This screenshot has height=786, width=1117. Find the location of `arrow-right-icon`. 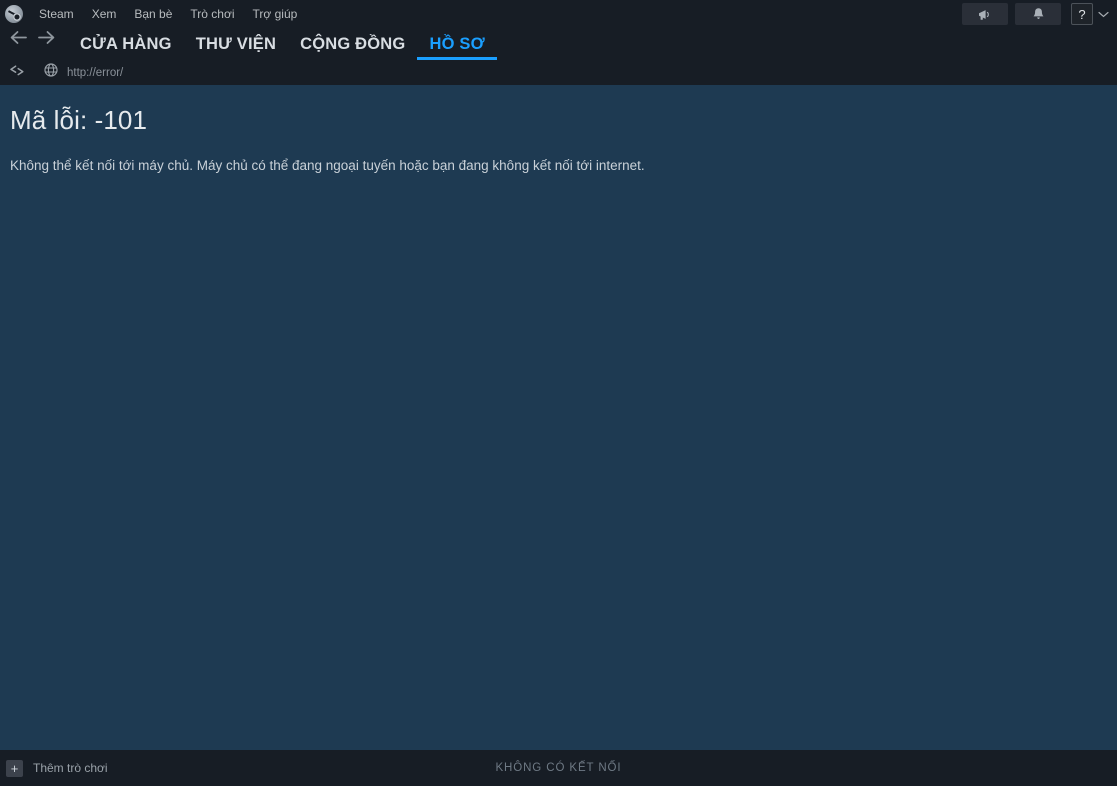

arrow-right-icon is located at coordinates (46, 40).